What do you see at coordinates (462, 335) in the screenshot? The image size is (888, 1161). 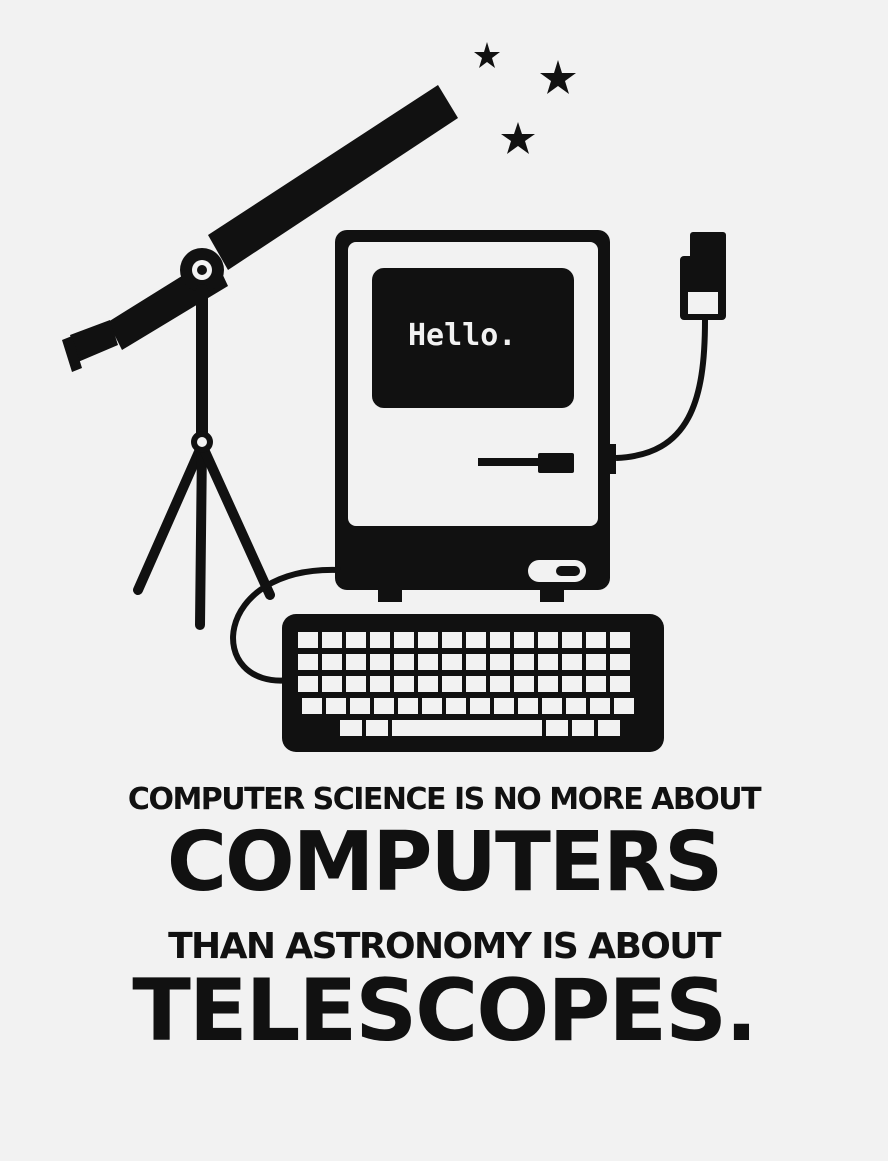 I see `screen-text: Hello.` at bounding box center [462, 335].